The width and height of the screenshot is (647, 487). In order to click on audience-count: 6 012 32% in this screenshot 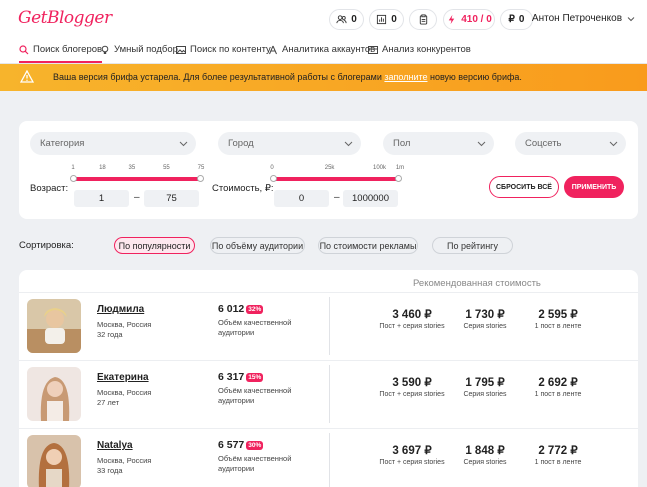, I will do `click(241, 309)`.